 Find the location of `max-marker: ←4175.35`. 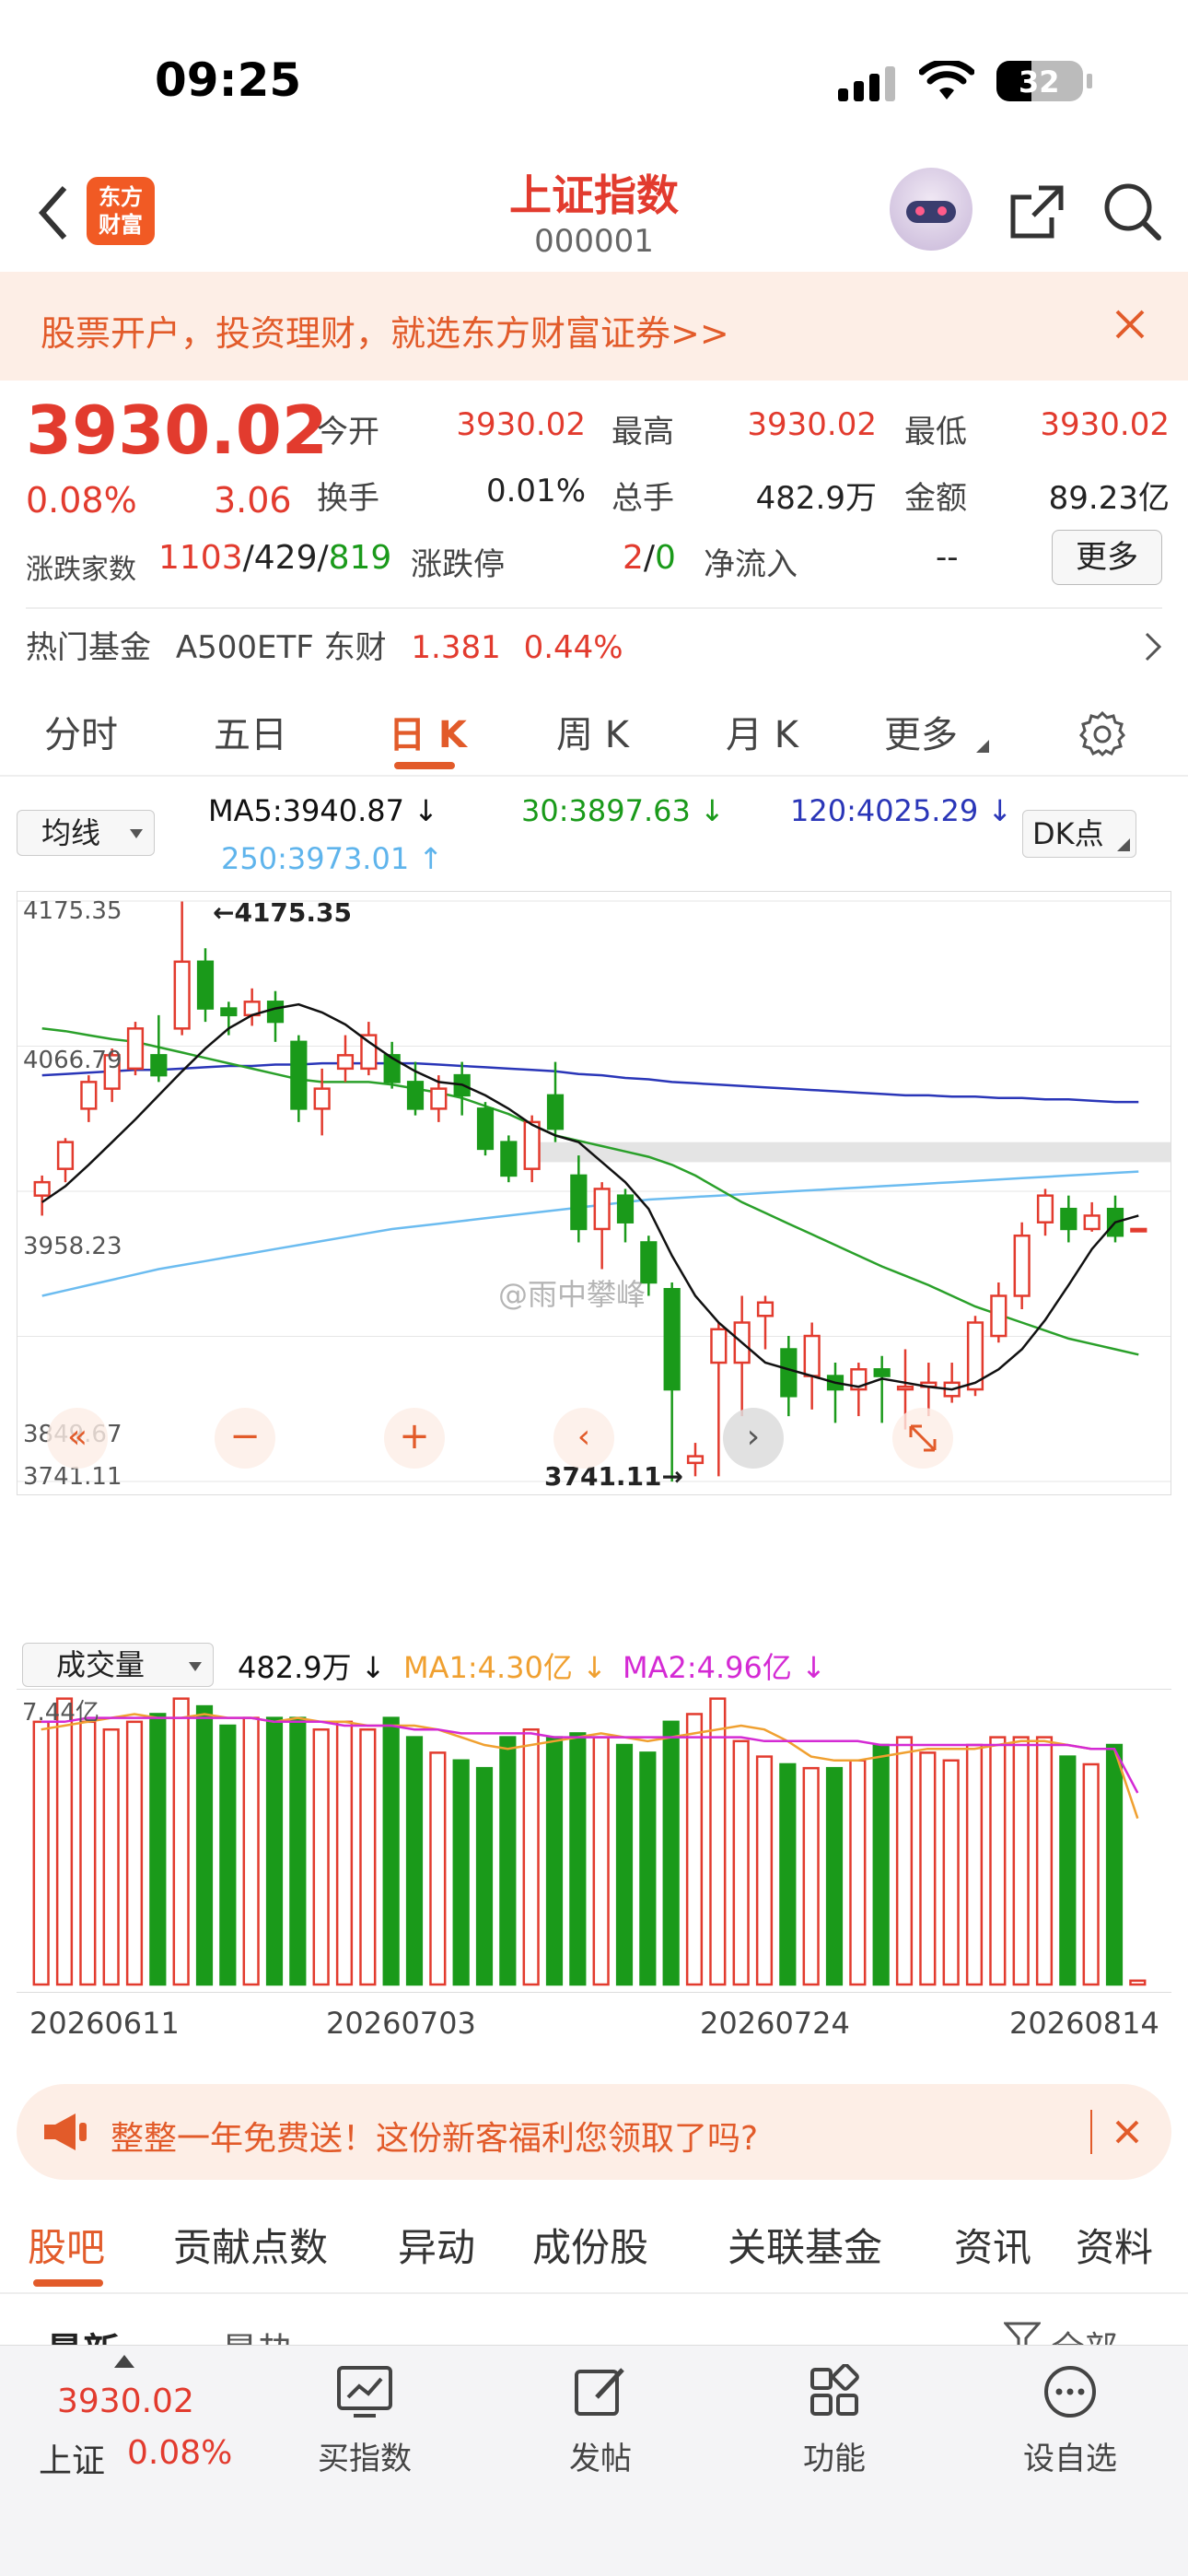

max-marker: ←4175.35 is located at coordinates (282, 912).